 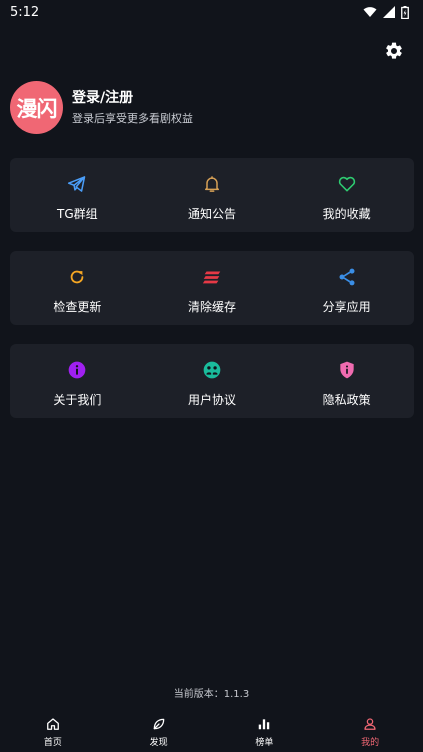 What do you see at coordinates (77, 184) in the screenshot?
I see `telegram-icon` at bounding box center [77, 184].